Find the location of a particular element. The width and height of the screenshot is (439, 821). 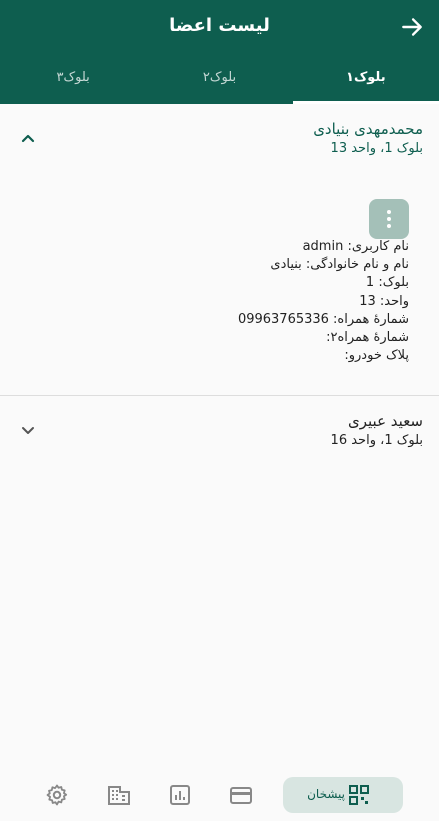

more-vert-icon is located at coordinates (389, 212).